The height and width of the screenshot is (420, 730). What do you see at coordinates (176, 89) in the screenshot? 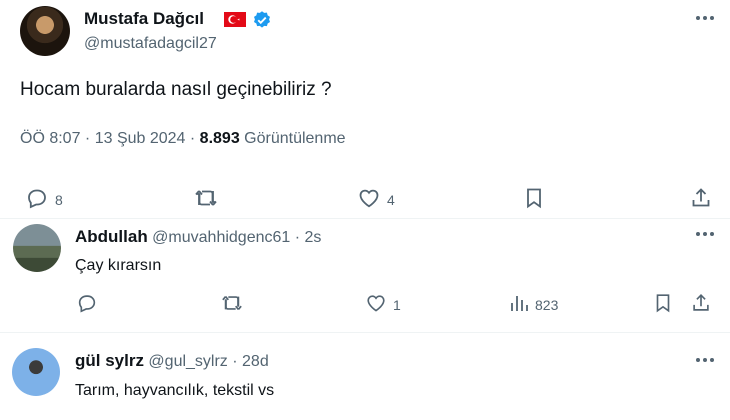
I see `tweet-text: Hocam buralarda nasıl geçinebiliriz ?` at bounding box center [176, 89].